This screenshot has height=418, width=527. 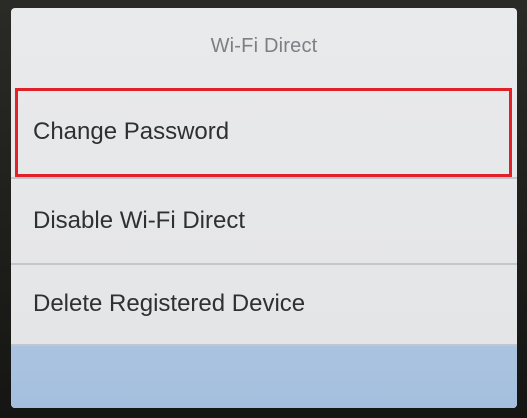 What do you see at coordinates (264, 46) in the screenshot?
I see `page-title: Wi-Fi Direct` at bounding box center [264, 46].